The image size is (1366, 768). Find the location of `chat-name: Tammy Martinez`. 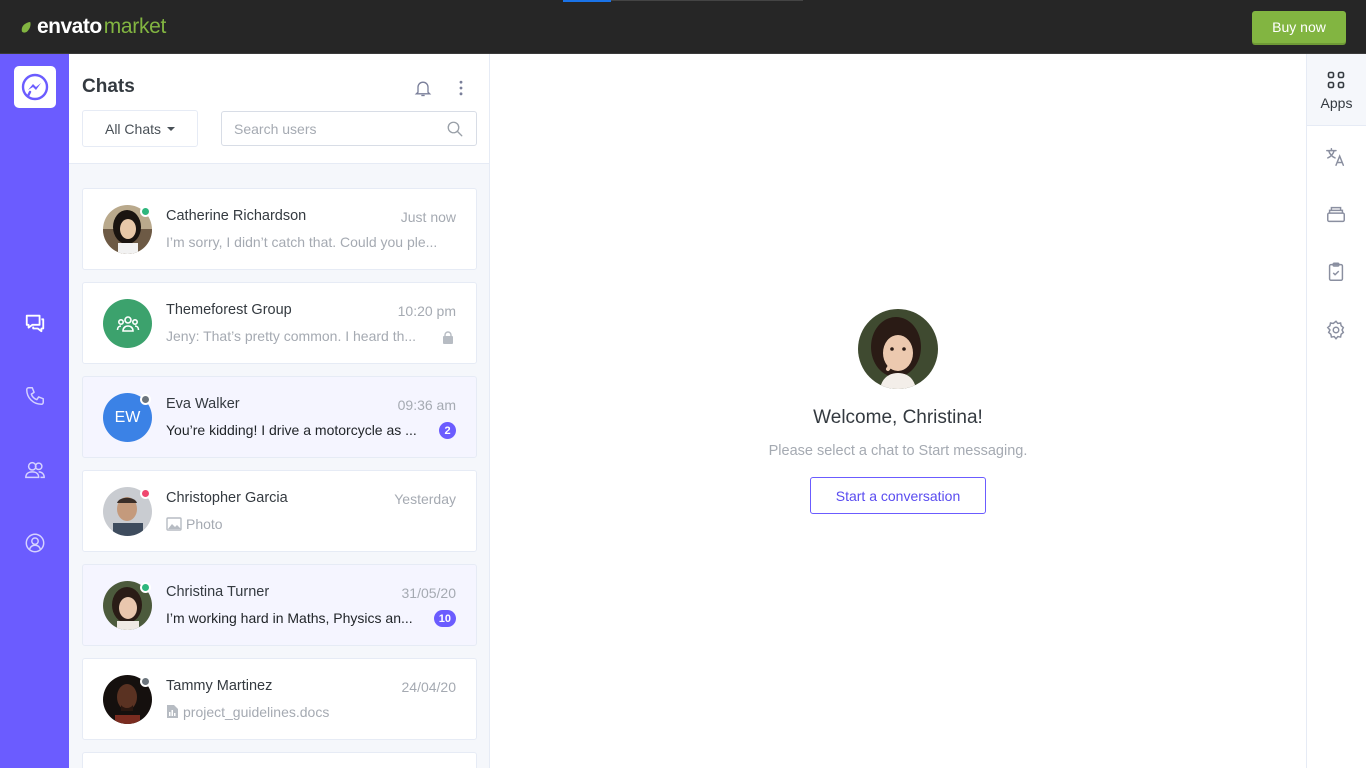

chat-name: Tammy Martinez is located at coordinates (219, 686).